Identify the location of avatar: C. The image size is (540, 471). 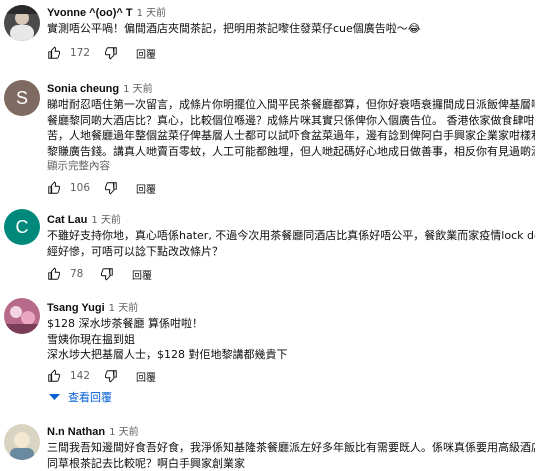
(22, 227).